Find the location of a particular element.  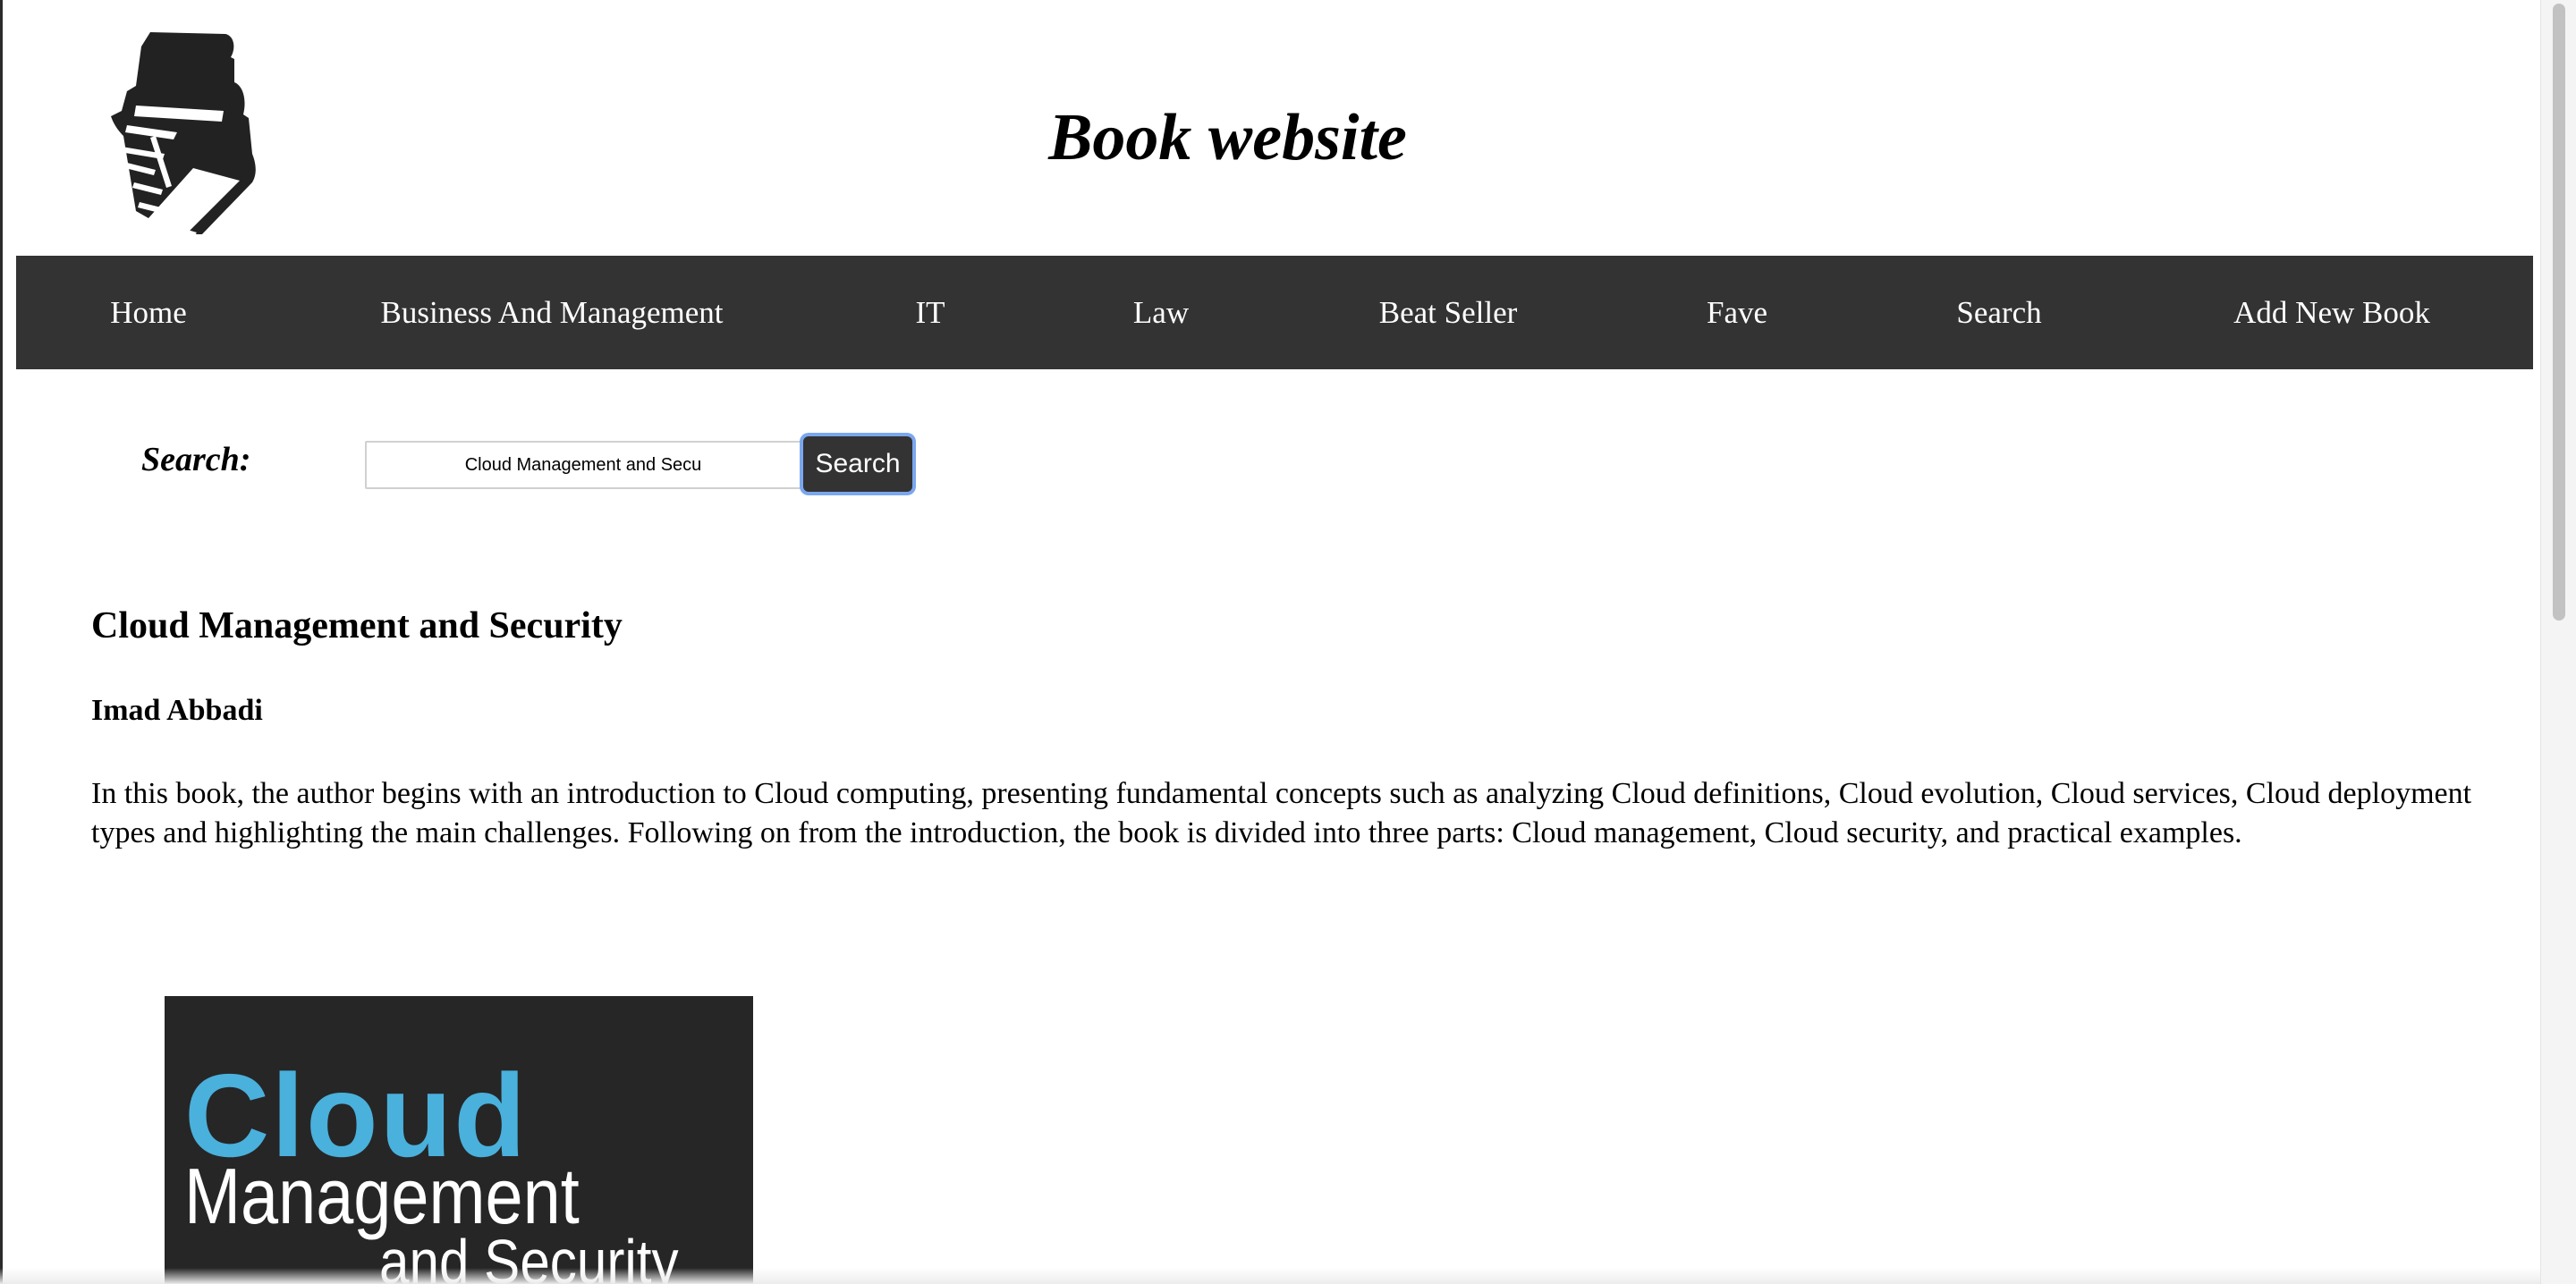

nav-item-it: IT is located at coordinates (930, 312).